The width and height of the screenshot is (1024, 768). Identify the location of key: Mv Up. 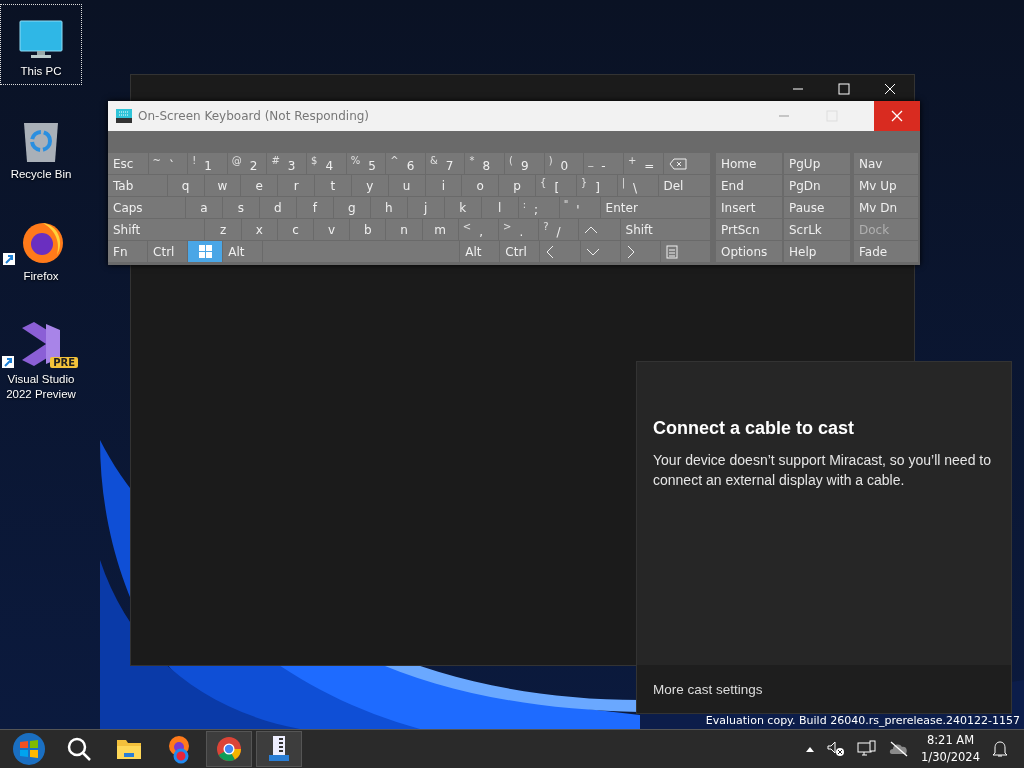
(886, 185).